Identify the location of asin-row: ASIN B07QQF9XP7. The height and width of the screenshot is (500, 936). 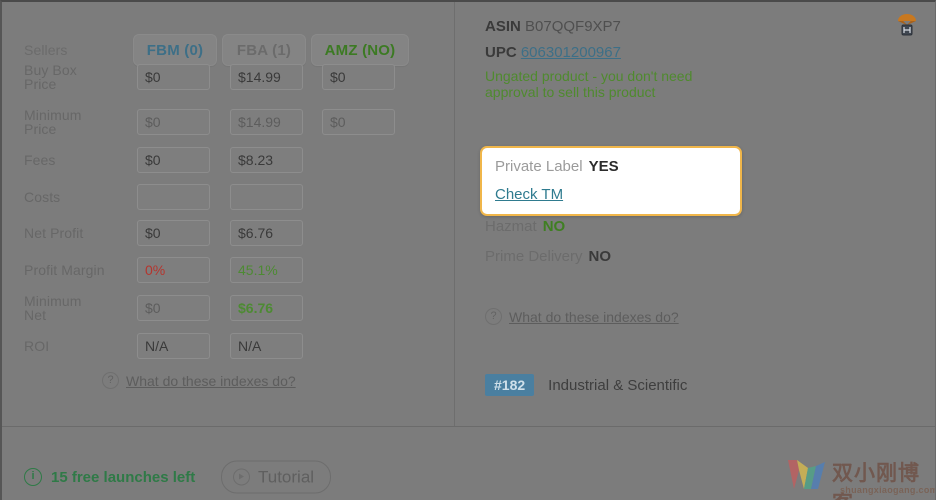
(553, 26).